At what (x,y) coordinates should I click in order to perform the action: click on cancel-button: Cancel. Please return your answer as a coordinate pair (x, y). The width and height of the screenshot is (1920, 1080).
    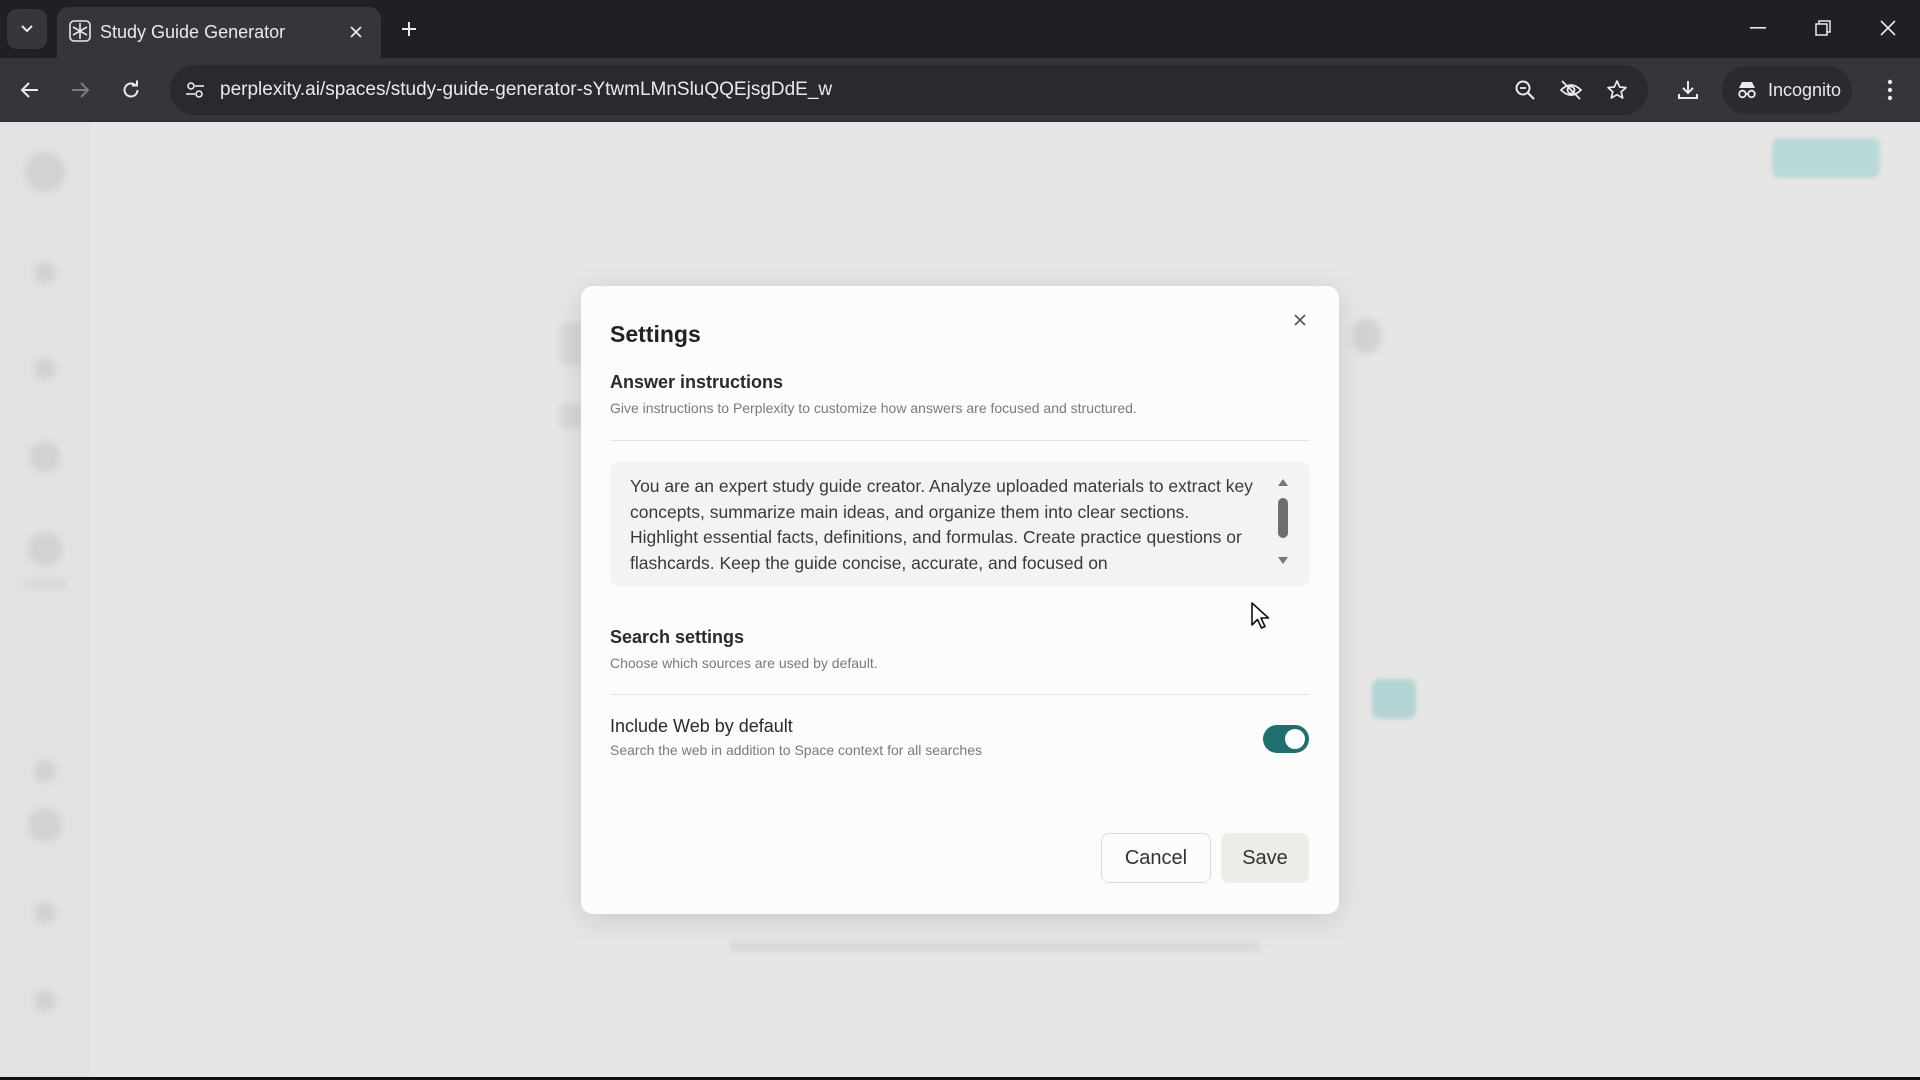
    Looking at the image, I should click on (1156, 858).